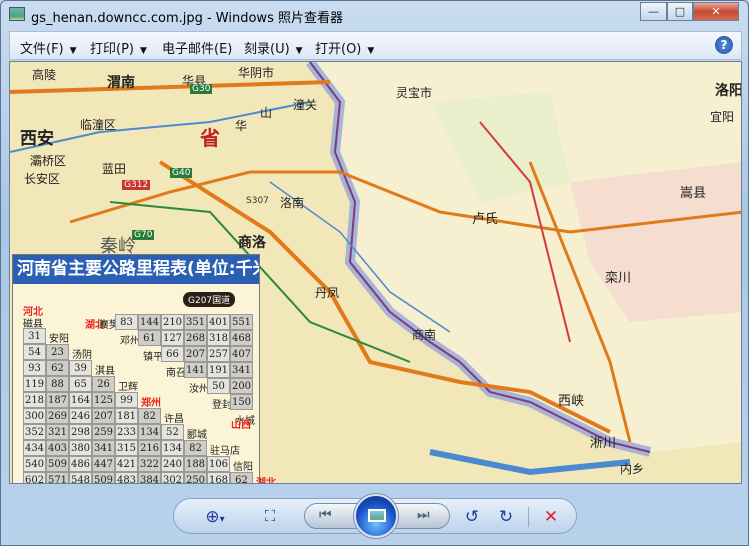 Image resolution: width=749 pixels, height=546 pixels. Describe the element at coordinates (218, 338) in the screenshot. I see `mileage-cell: 318` at that location.